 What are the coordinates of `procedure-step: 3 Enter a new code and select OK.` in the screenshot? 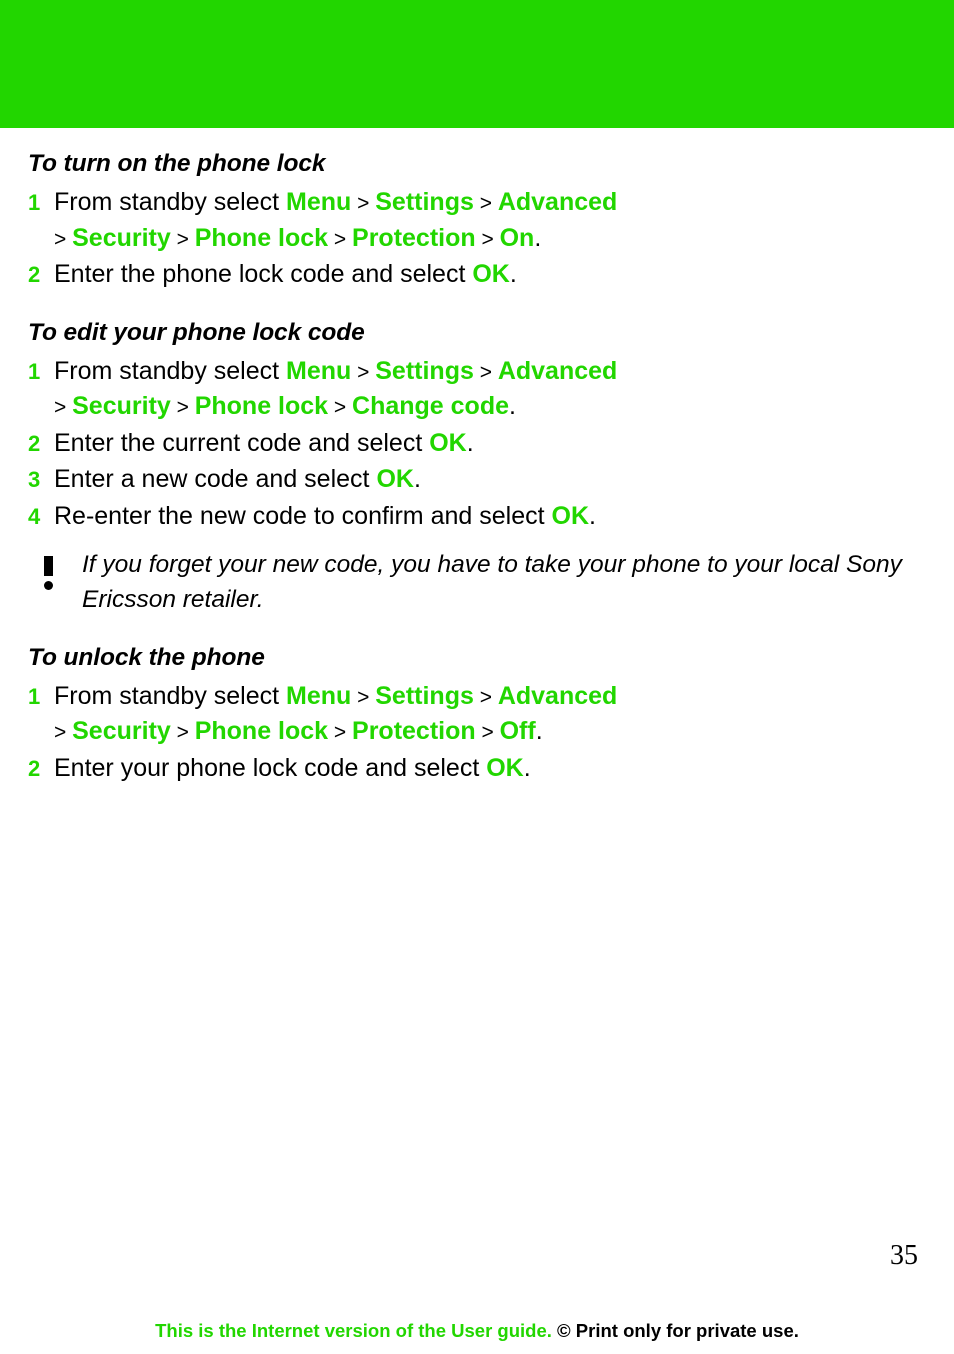 It's located at (478, 480).